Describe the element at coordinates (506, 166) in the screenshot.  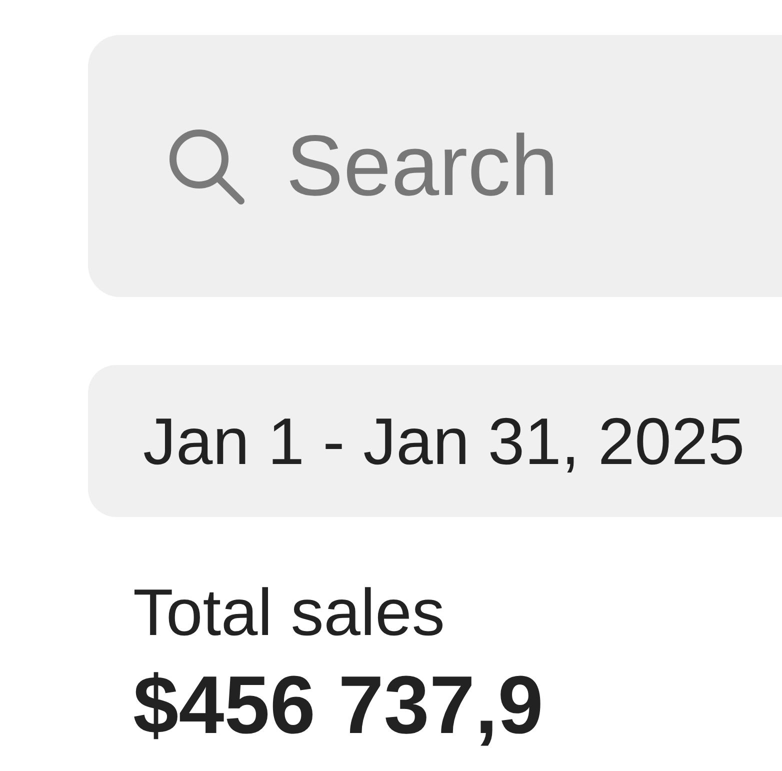
I see `search-input: Search` at that location.